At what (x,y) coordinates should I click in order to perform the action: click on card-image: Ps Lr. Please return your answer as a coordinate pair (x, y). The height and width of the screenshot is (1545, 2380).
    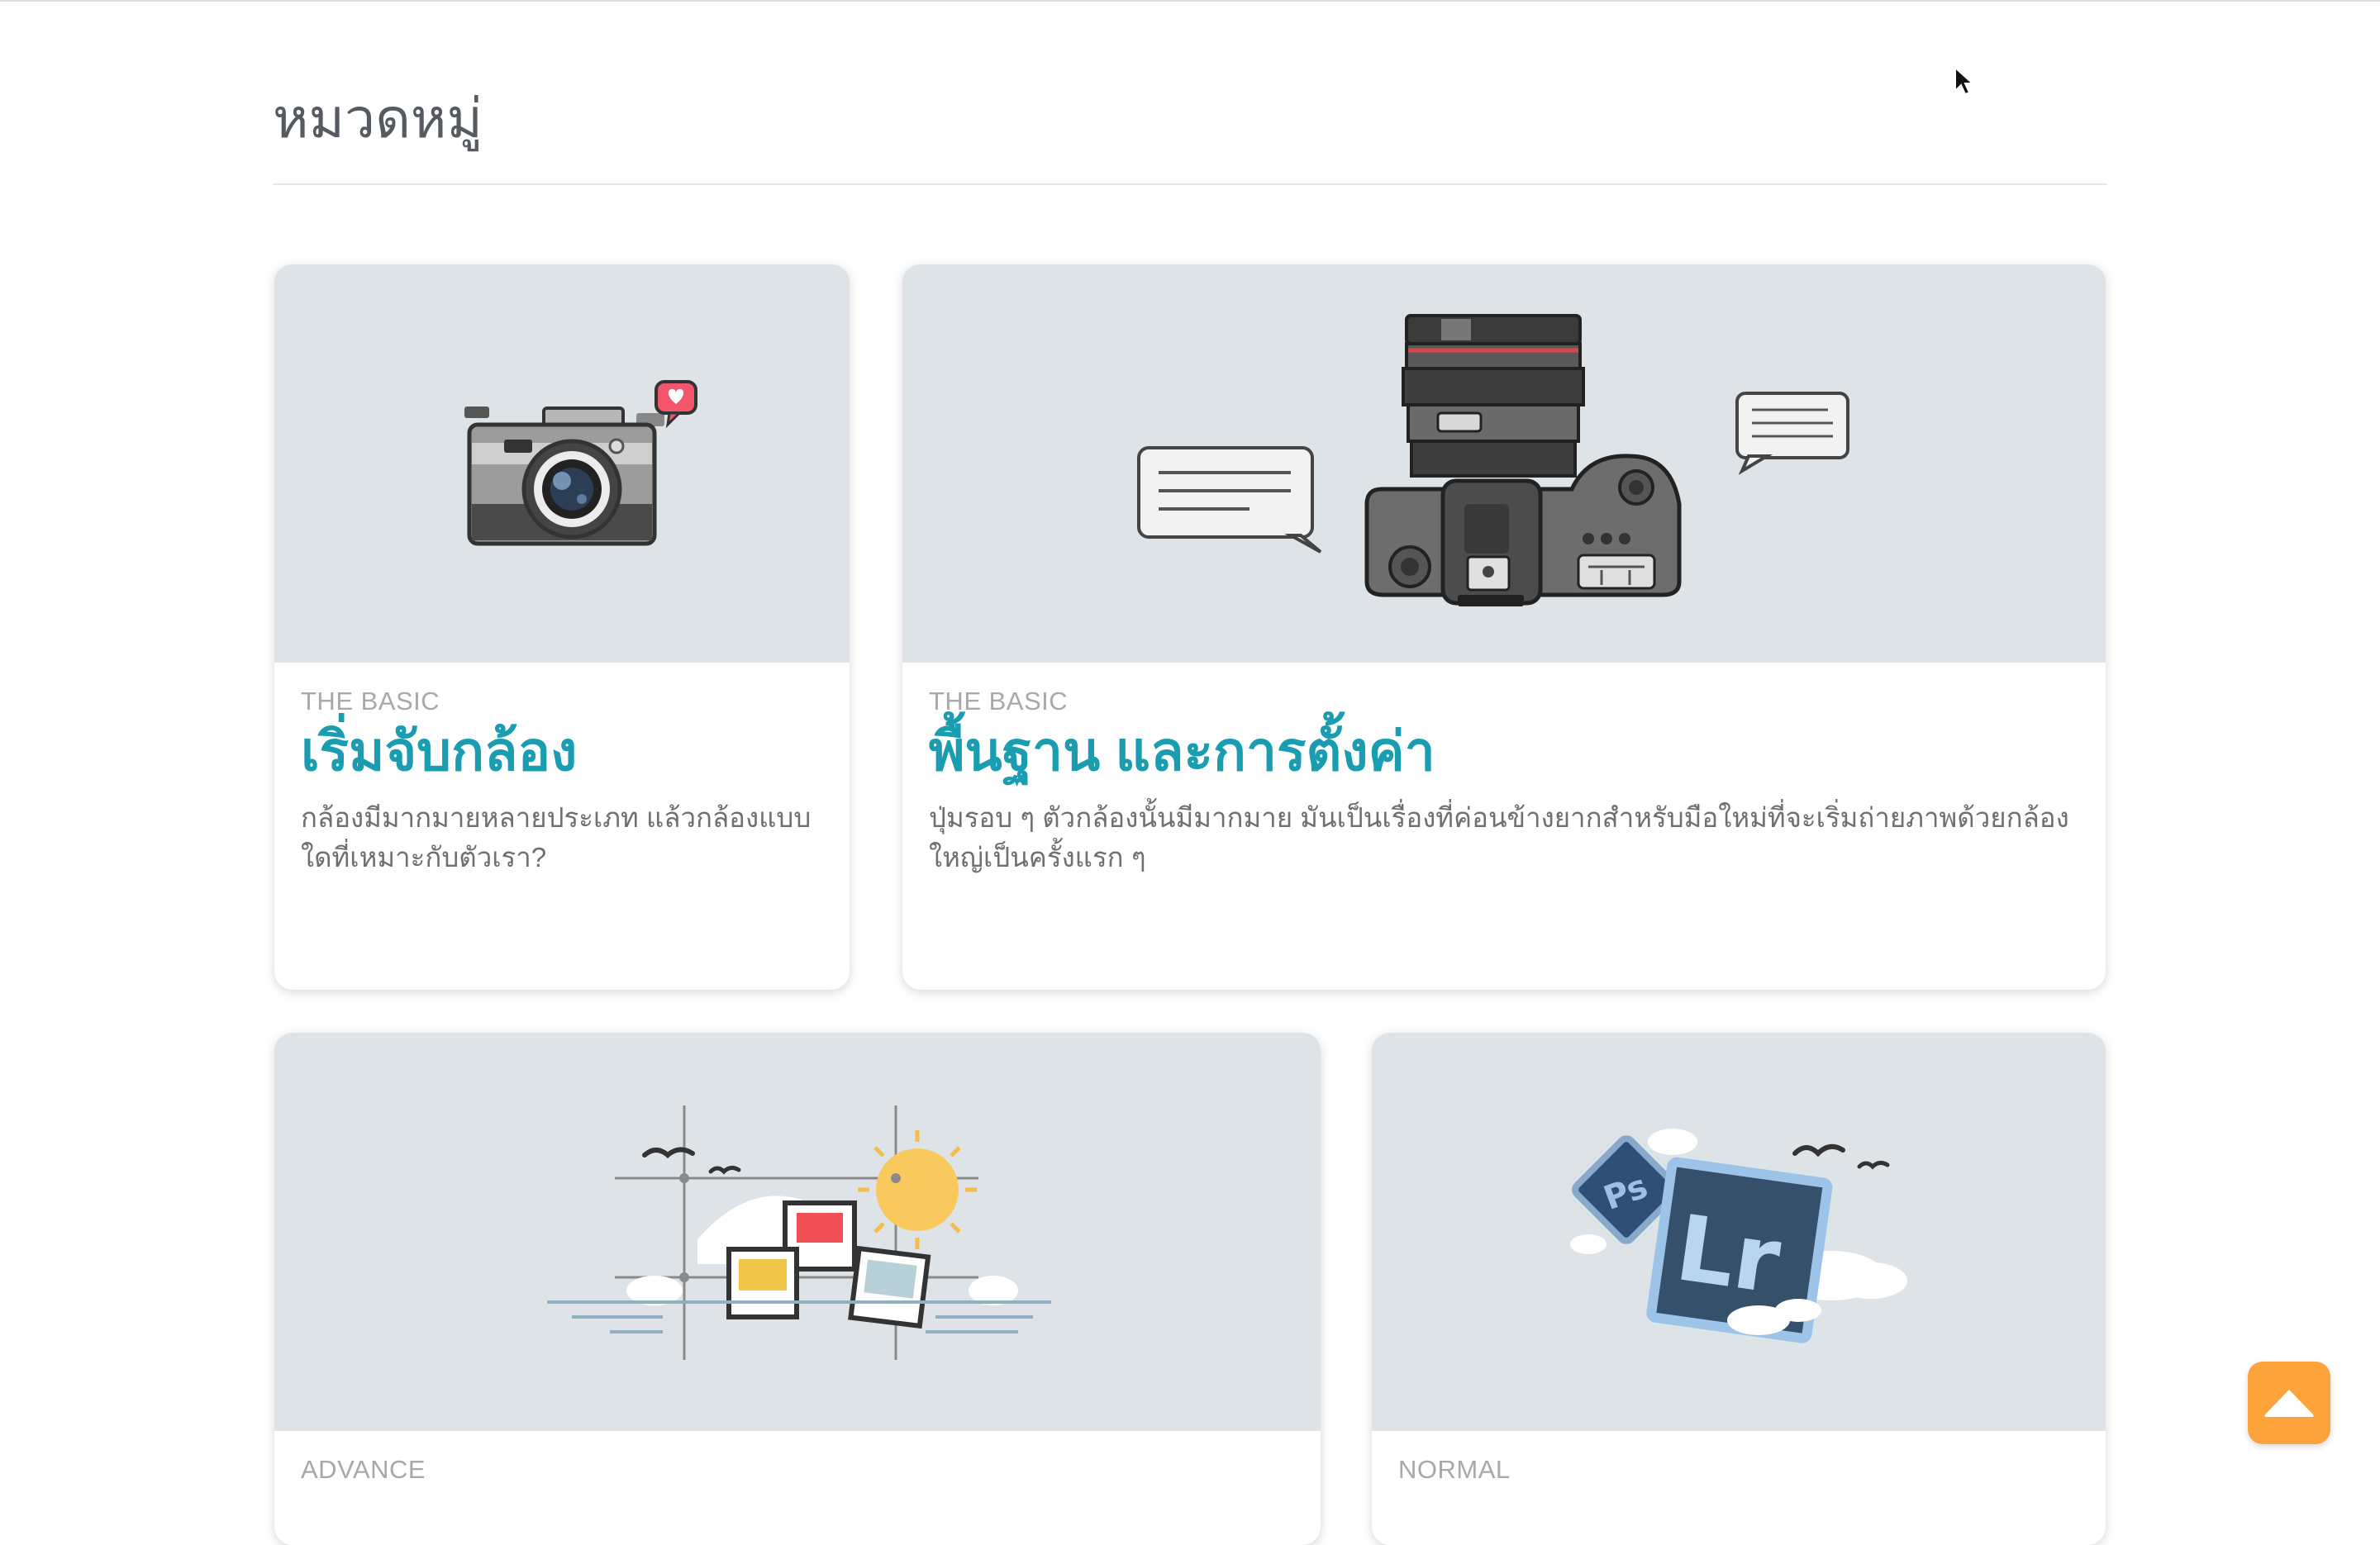
    Looking at the image, I should click on (1739, 1232).